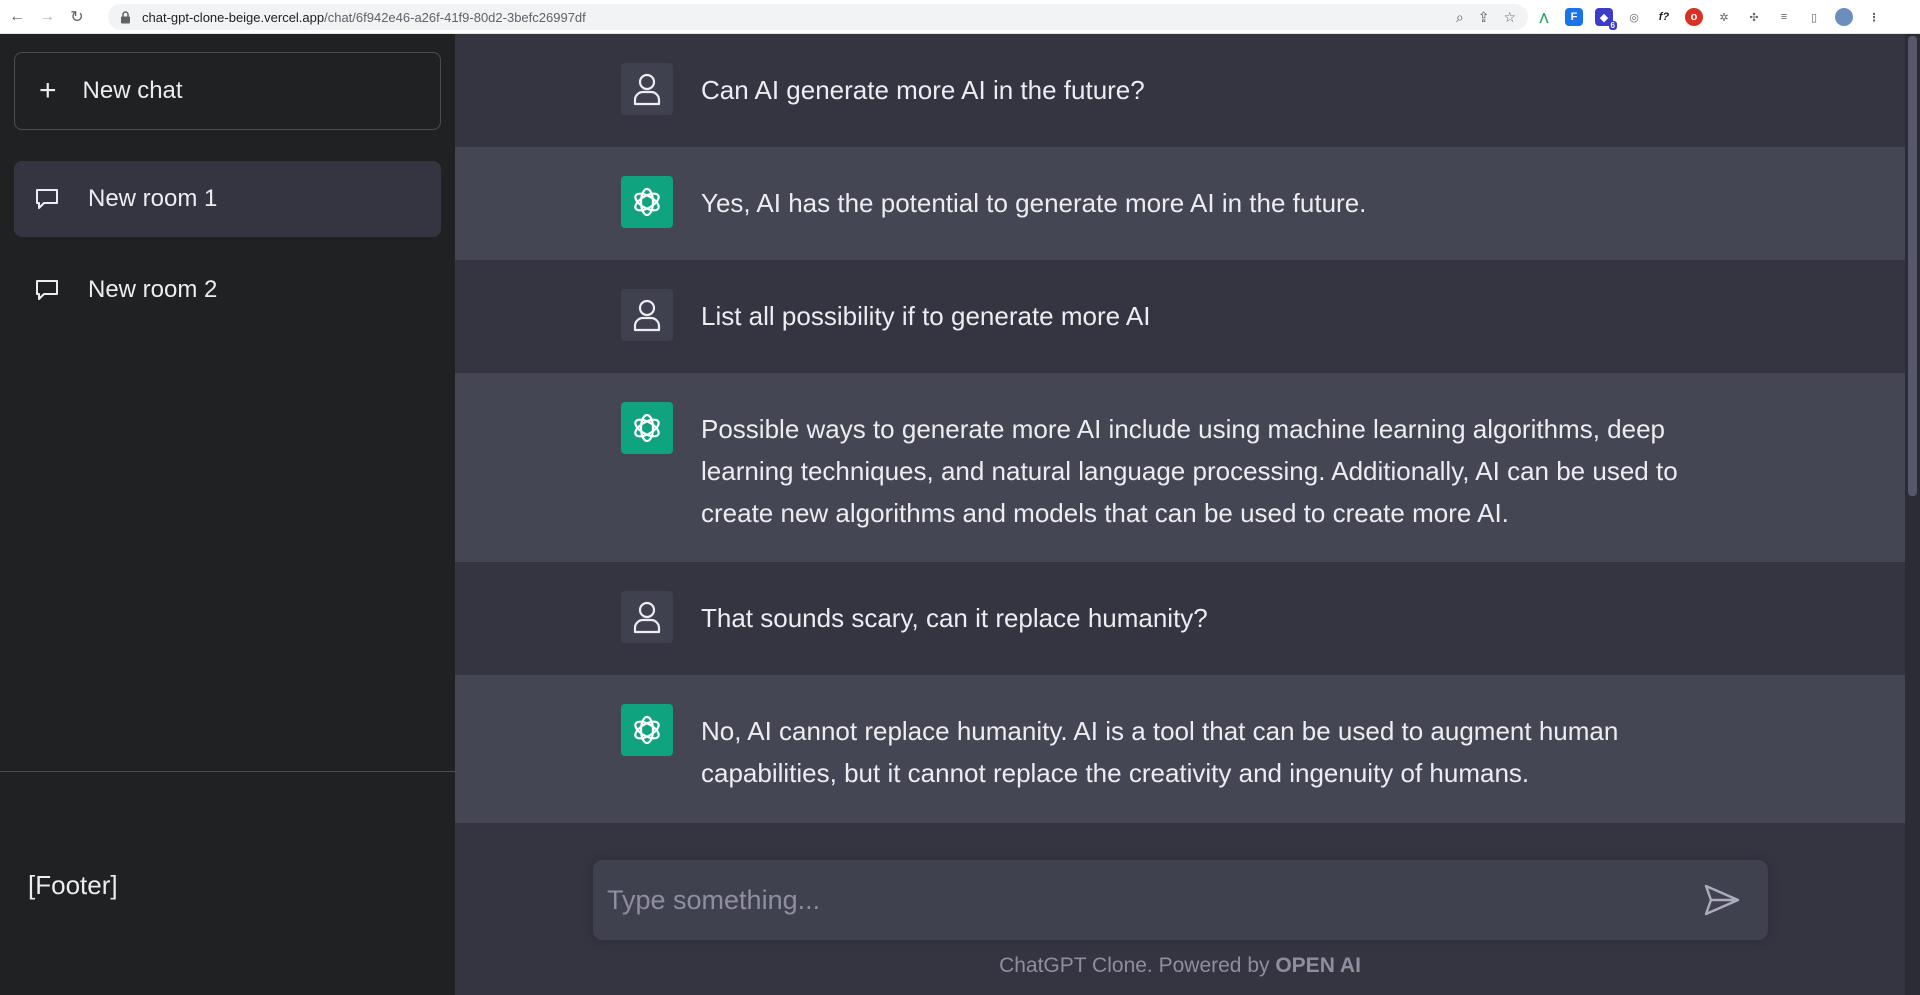 The height and width of the screenshot is (995, 1920). Describe the element at coordinates (1814, 17) in the screenshot. I see `side-panel-icon: ▯` at that location.